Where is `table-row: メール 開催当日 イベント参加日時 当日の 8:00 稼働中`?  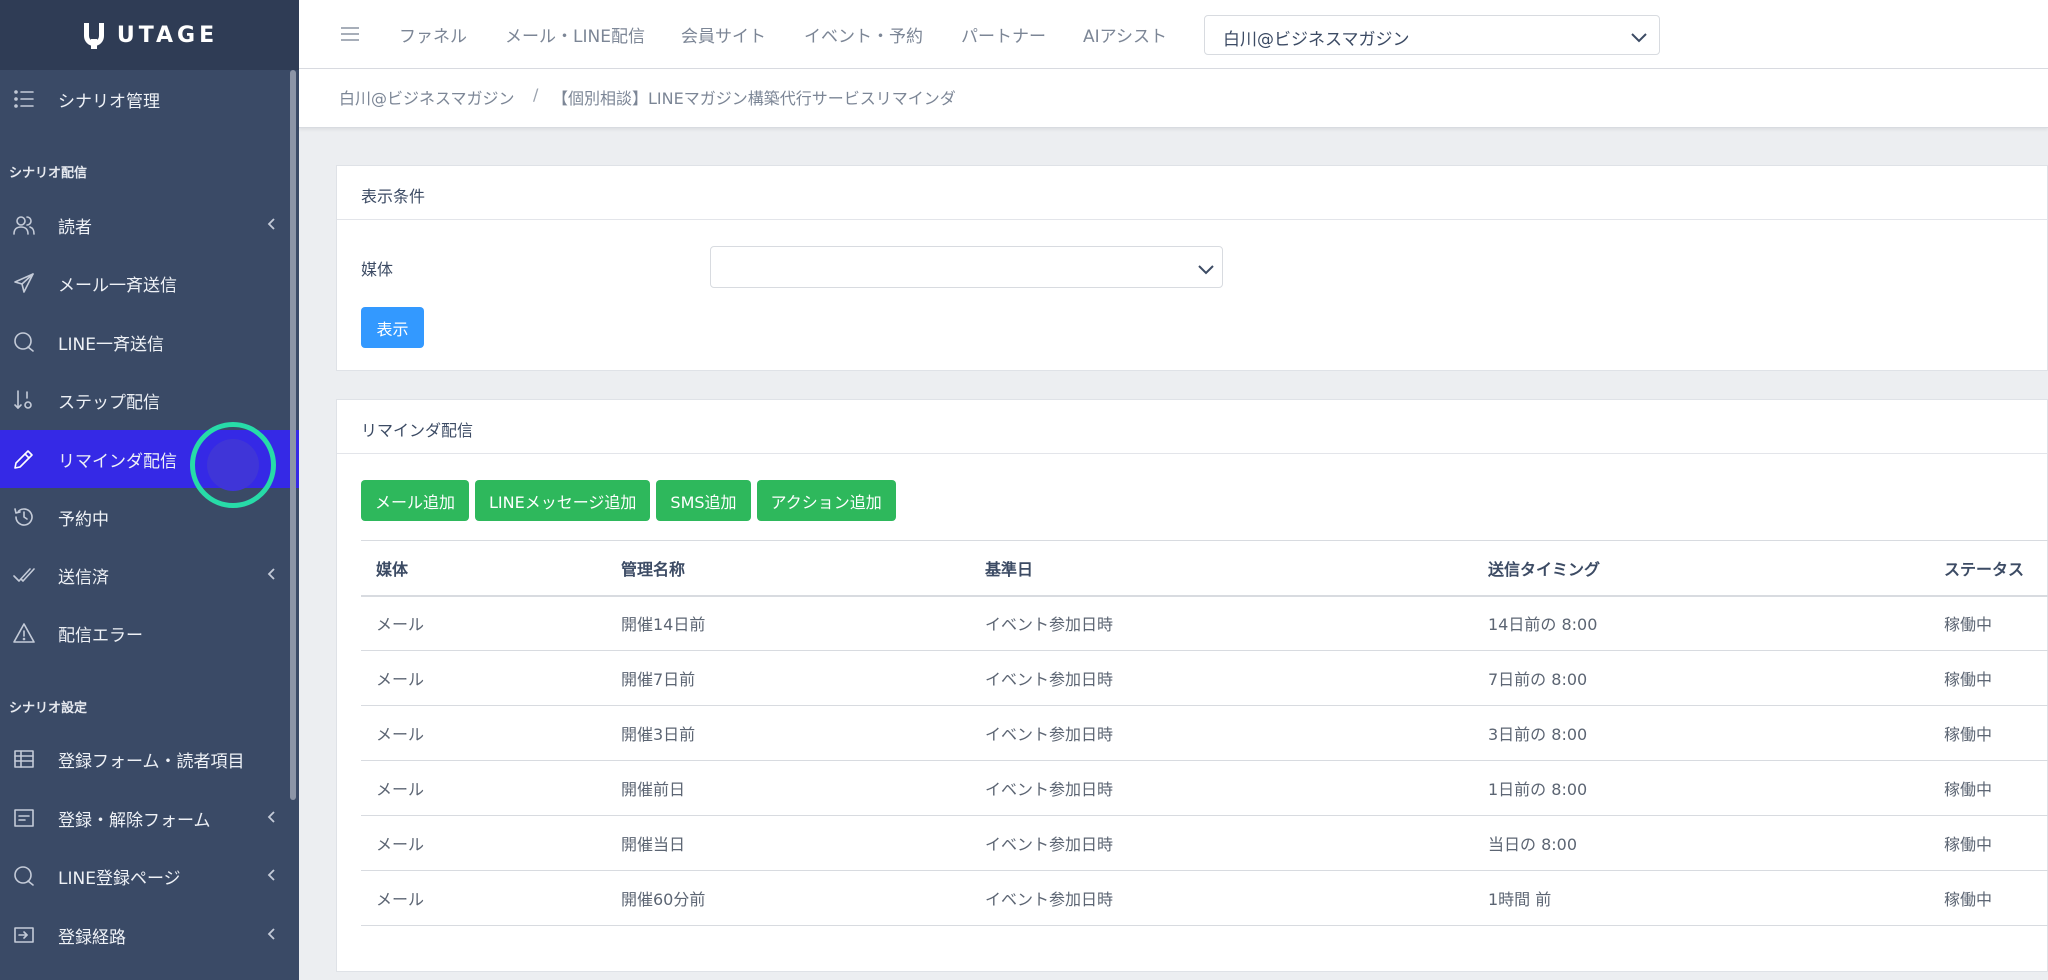 table-row: メール 開催当日 イベント参加日時 当日の 8:00 稼働中 is located at coordinates (1204, 843).